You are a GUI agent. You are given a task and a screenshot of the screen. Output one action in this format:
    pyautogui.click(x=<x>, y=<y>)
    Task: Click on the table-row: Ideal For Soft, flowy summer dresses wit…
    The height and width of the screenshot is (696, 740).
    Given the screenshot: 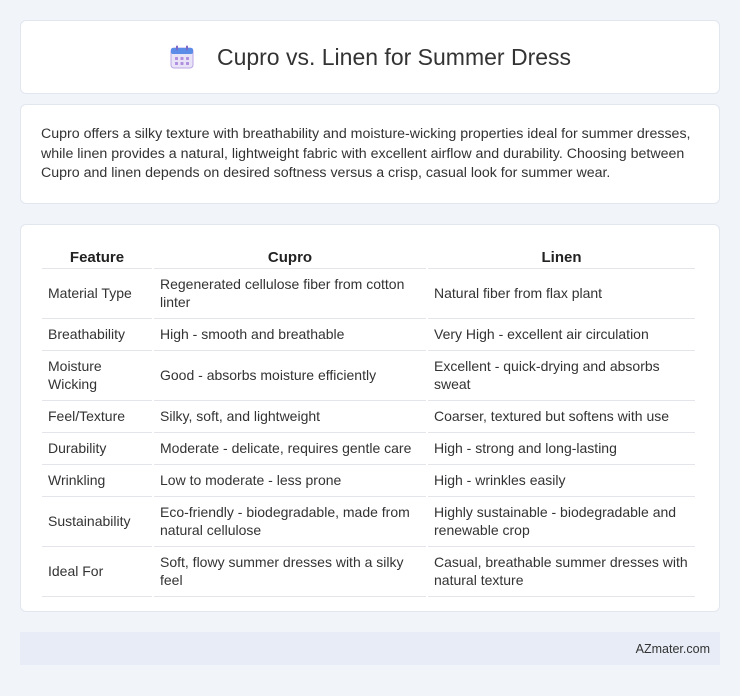 What is the action you would take?
    pyautogui.click(x=368, y=572)
    